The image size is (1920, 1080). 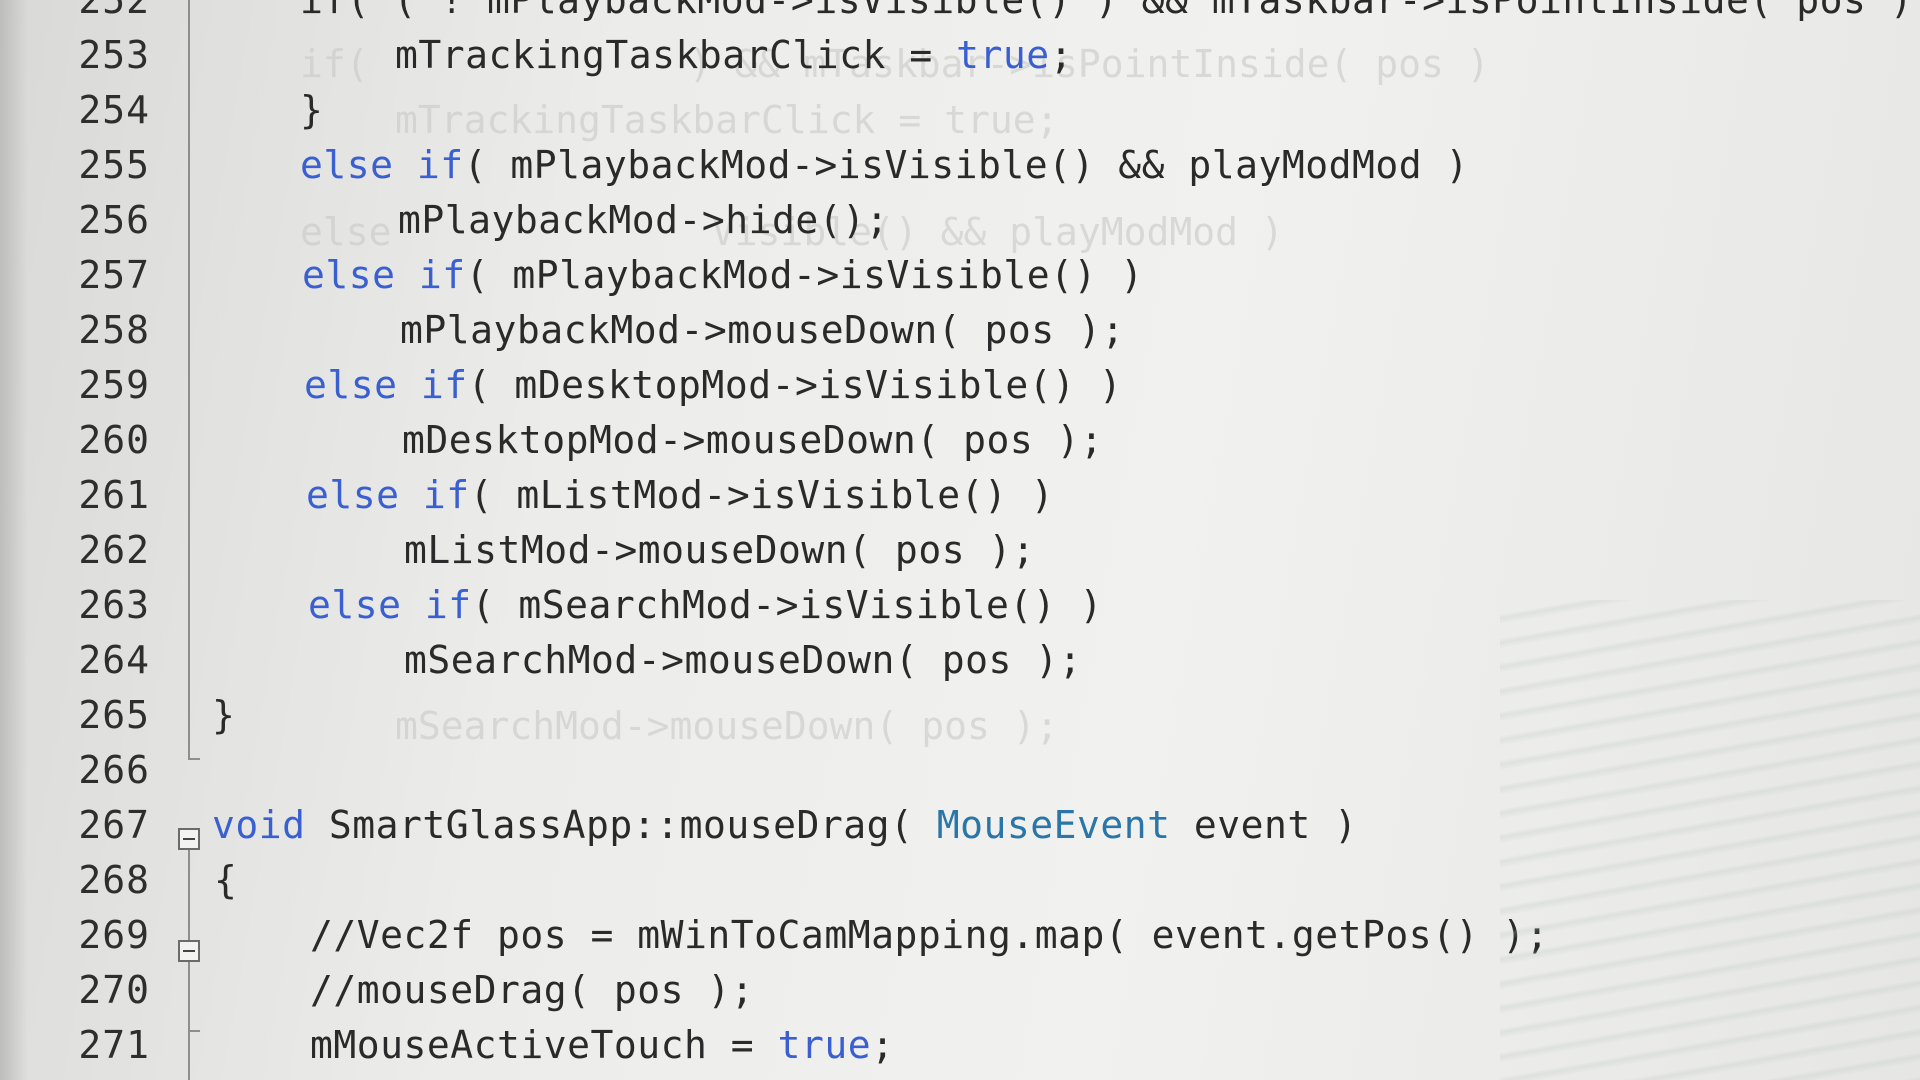 I want to click on code-line: 257 else if( mPlaybackMod->isVisible() ), so click(x=960, y=275).